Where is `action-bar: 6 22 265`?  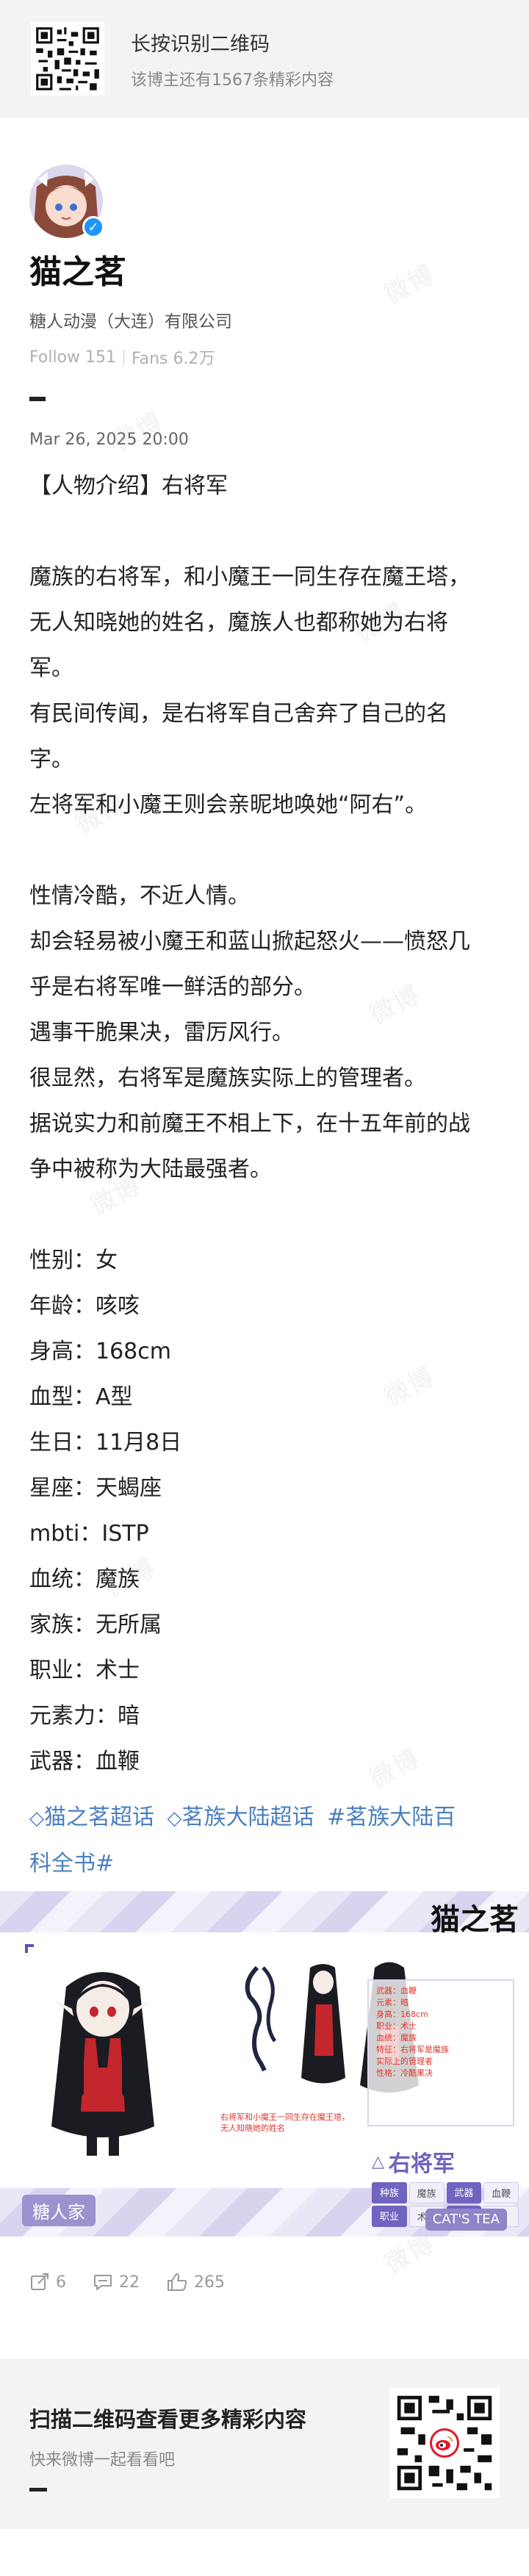 action-bar: 6 22 265 is located at coordinates (264, 2279).